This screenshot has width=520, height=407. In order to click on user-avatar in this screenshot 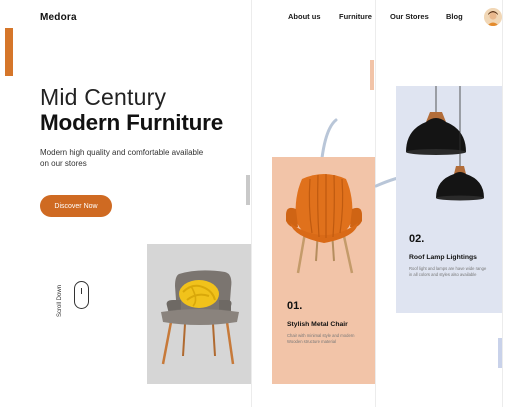, I will do `click(493, 17)`.